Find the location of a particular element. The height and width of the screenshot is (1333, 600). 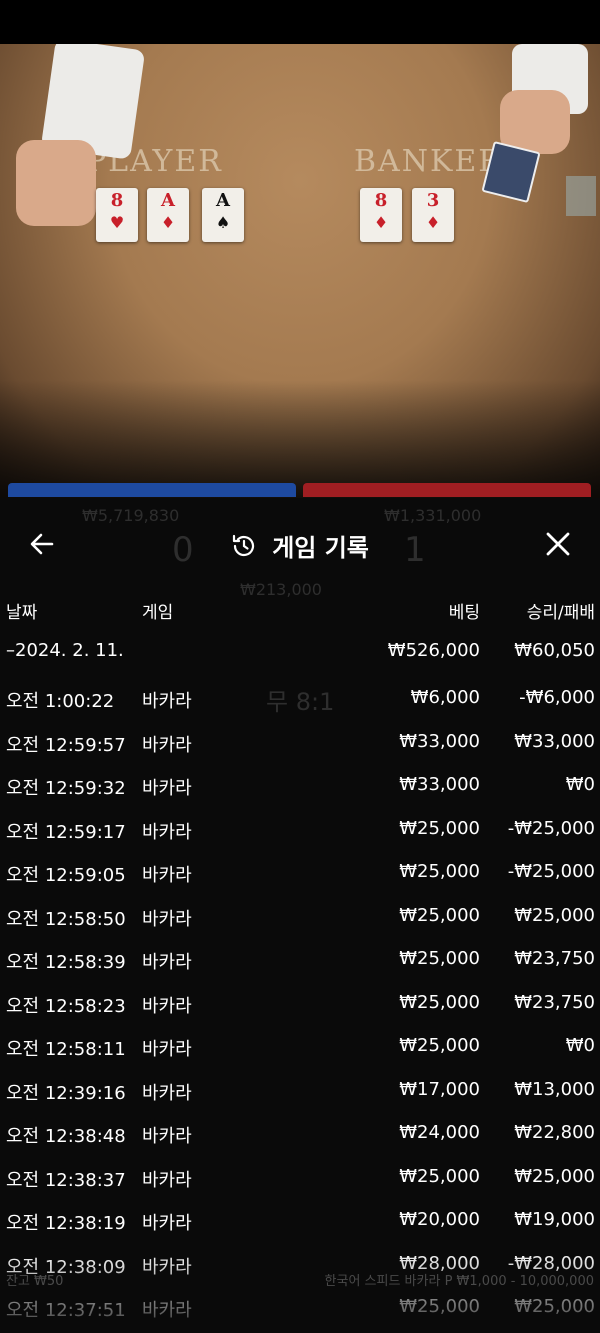

banker-bet-strip is located at coordinates (447, 490).